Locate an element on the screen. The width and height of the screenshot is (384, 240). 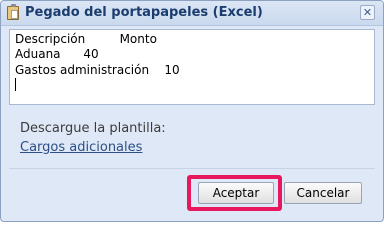
template-label: Descargue la plantilla: is located at coordinates (93, 128).